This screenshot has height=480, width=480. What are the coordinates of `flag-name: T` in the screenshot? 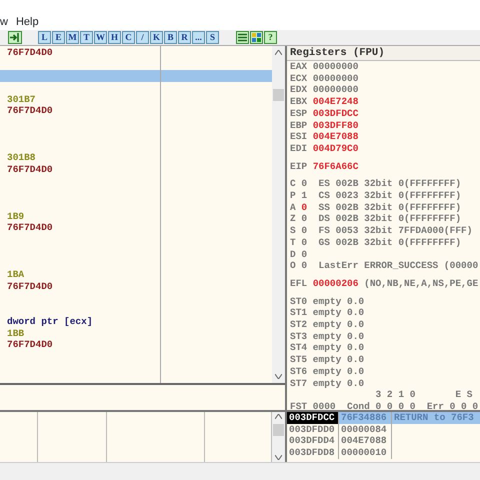 It's located at (293, 242).